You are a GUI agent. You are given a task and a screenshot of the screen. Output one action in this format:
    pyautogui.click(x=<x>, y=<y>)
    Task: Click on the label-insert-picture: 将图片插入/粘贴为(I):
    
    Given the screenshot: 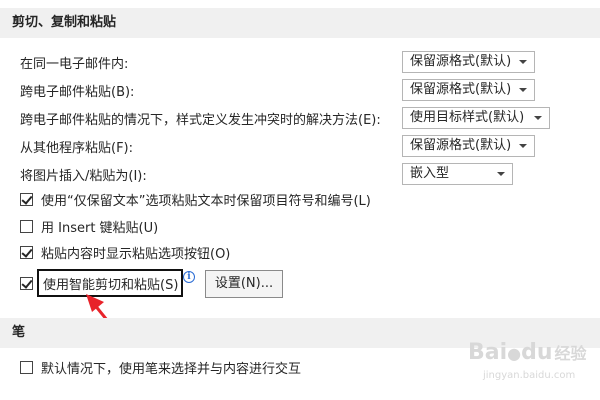 What is the action you would take?
    pyautogui.click(x=83, y=176)
    